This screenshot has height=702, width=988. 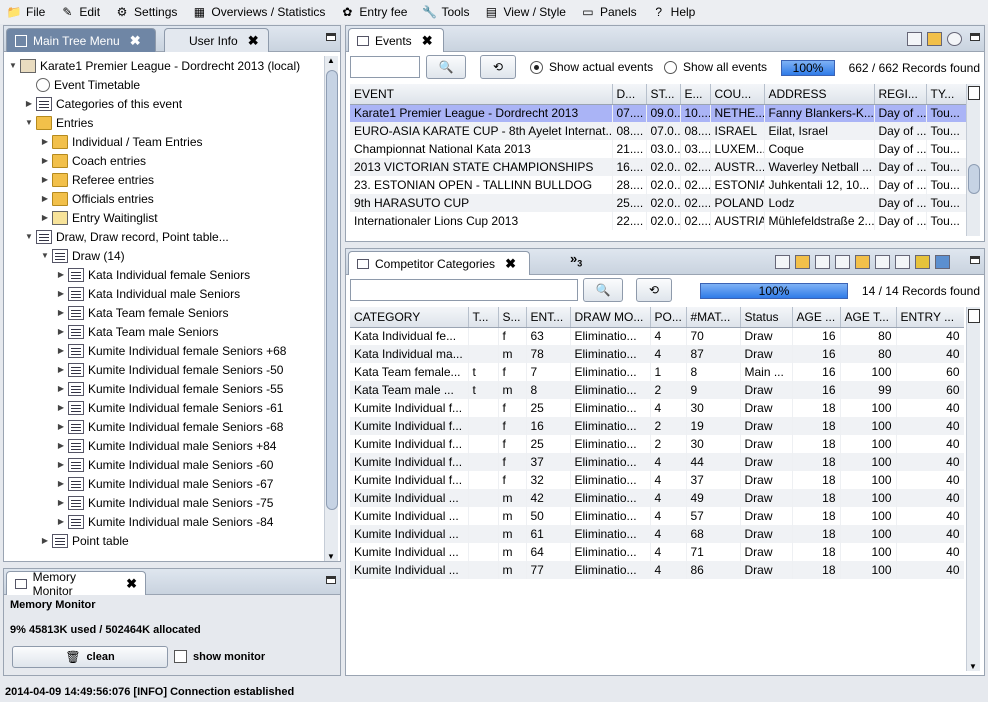 What do you see at coordinates (973, 666) in the screenshot?
I see `scroll-down-icon: ▼` at bounding box center [973, 666].